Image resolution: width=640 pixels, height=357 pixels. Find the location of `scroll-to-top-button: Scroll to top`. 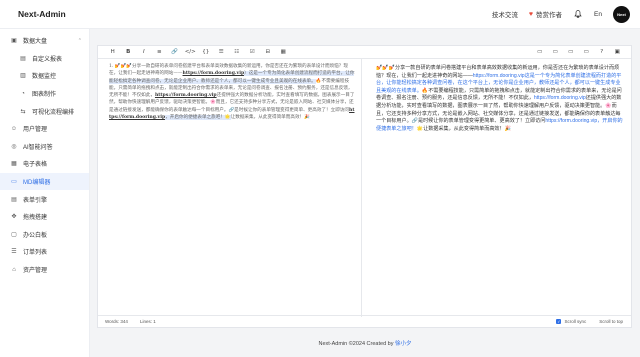

scroll-to-top-button: Scroll to top is located at coordinates (611, 321).